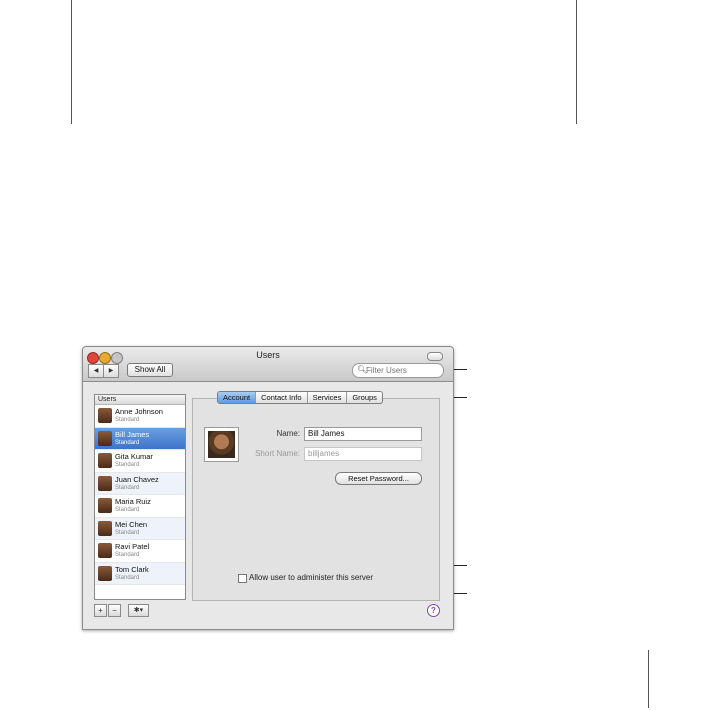 This screenshot has width=710, height=710. I want to click on show-all-button: Show All, so click(150, 370).